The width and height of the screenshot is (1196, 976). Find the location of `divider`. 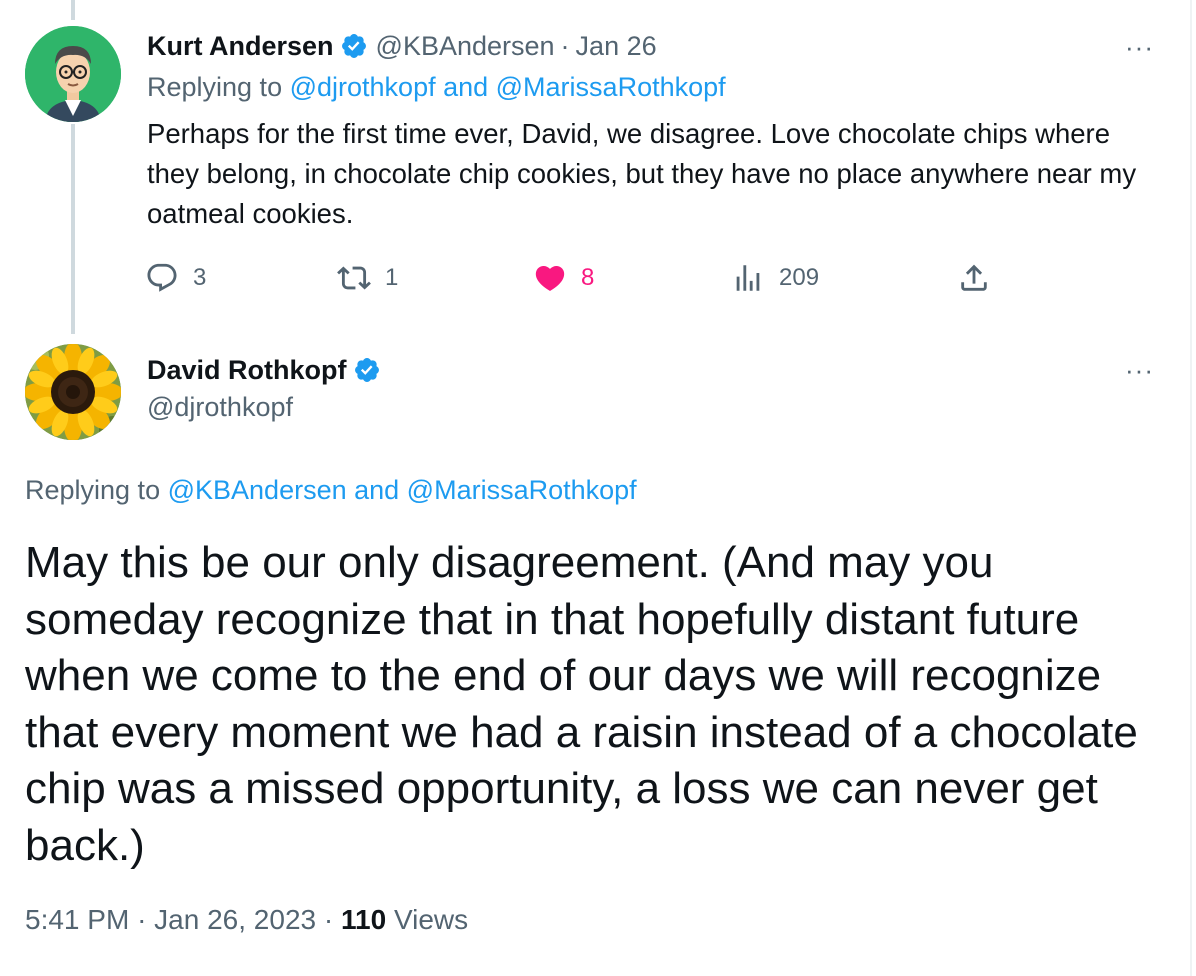

divider is located at coordinates (1191, 488).